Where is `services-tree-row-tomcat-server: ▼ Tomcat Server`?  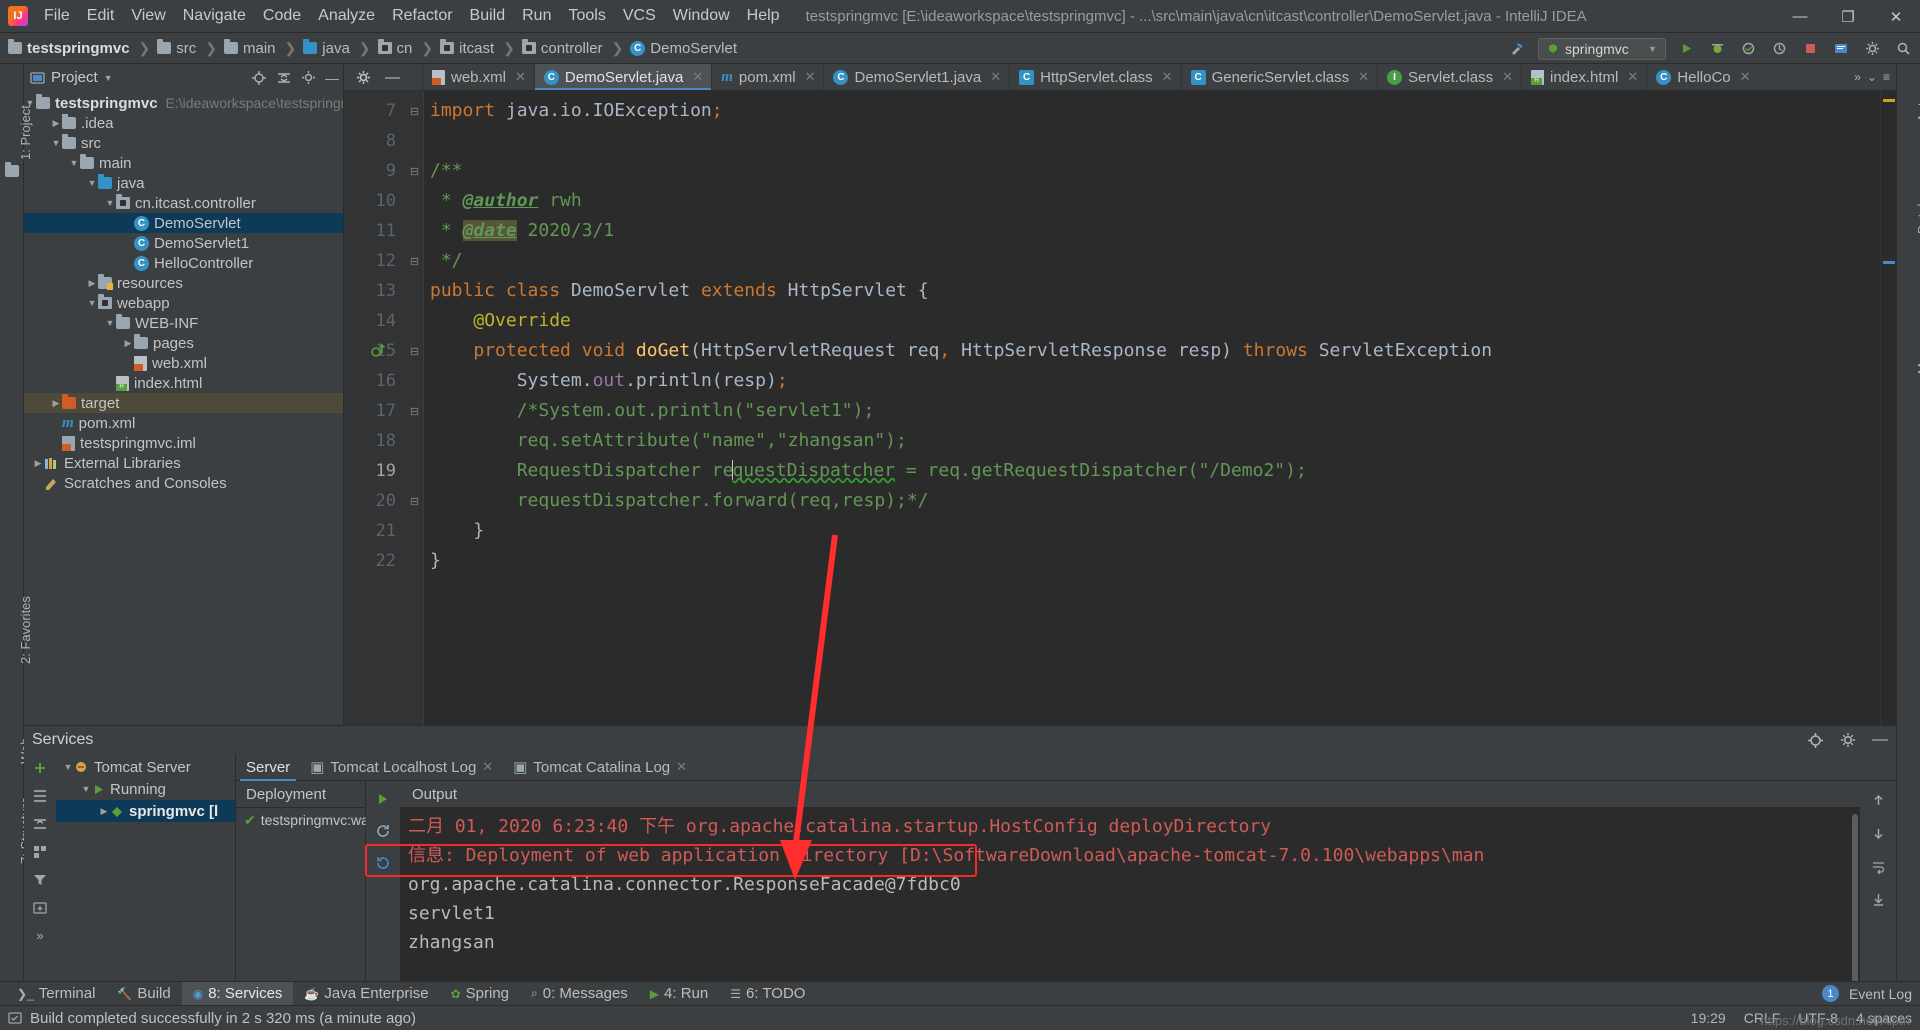 services-tree-row-tomcat-server: ▼ Tomcat Server is located at coordinates (145, 767).